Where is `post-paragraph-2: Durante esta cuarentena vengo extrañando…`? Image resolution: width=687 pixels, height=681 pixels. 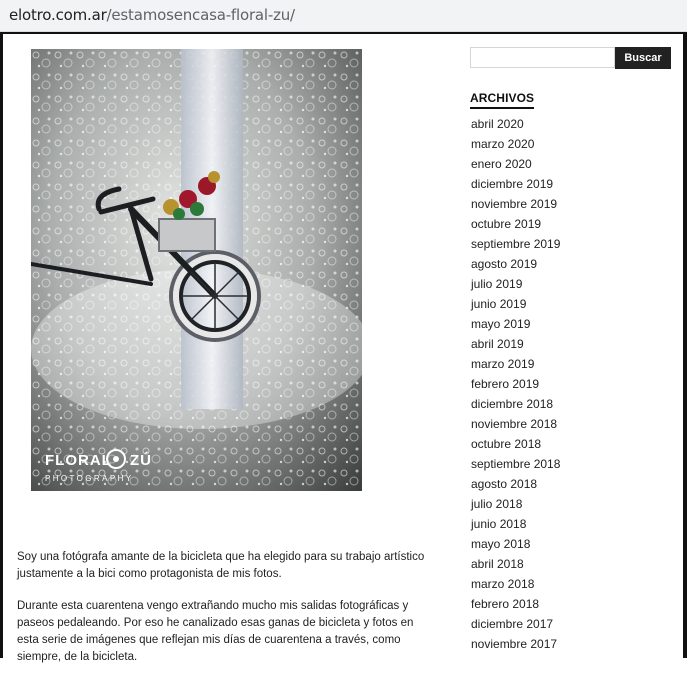 post-paragraph-2: Durante esta cuarentena vengo extrañando… is located at coordinates (215, 631).